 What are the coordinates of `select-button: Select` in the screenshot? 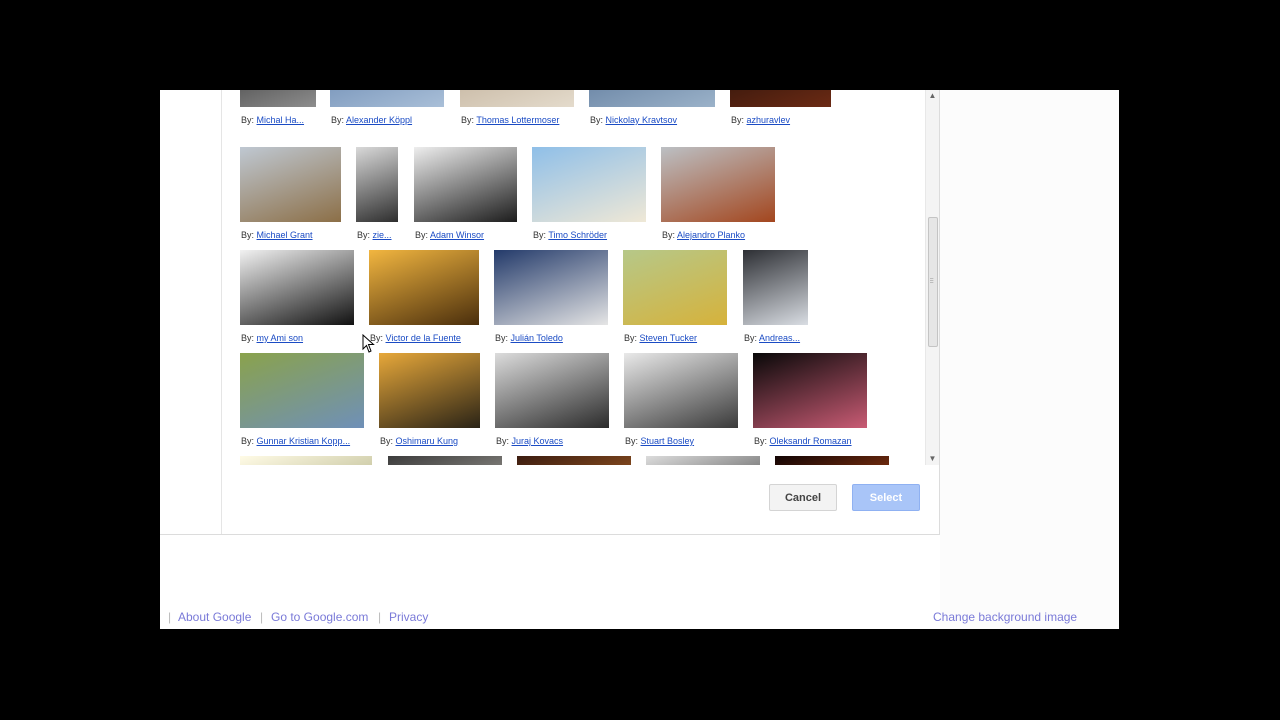 It's located at (886, 497).